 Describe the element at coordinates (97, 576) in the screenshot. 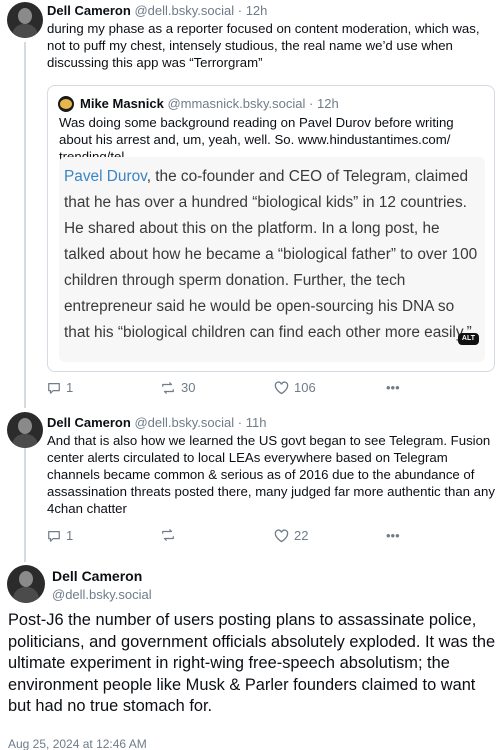

I see `main-author-name: Dell Cameron` at that location.